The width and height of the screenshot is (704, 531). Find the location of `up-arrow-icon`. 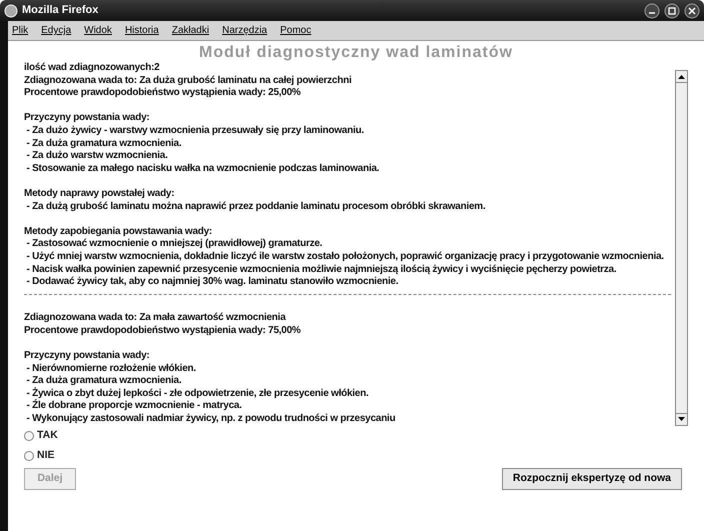

up-arrow-icon is located at coordinates (681, 76).